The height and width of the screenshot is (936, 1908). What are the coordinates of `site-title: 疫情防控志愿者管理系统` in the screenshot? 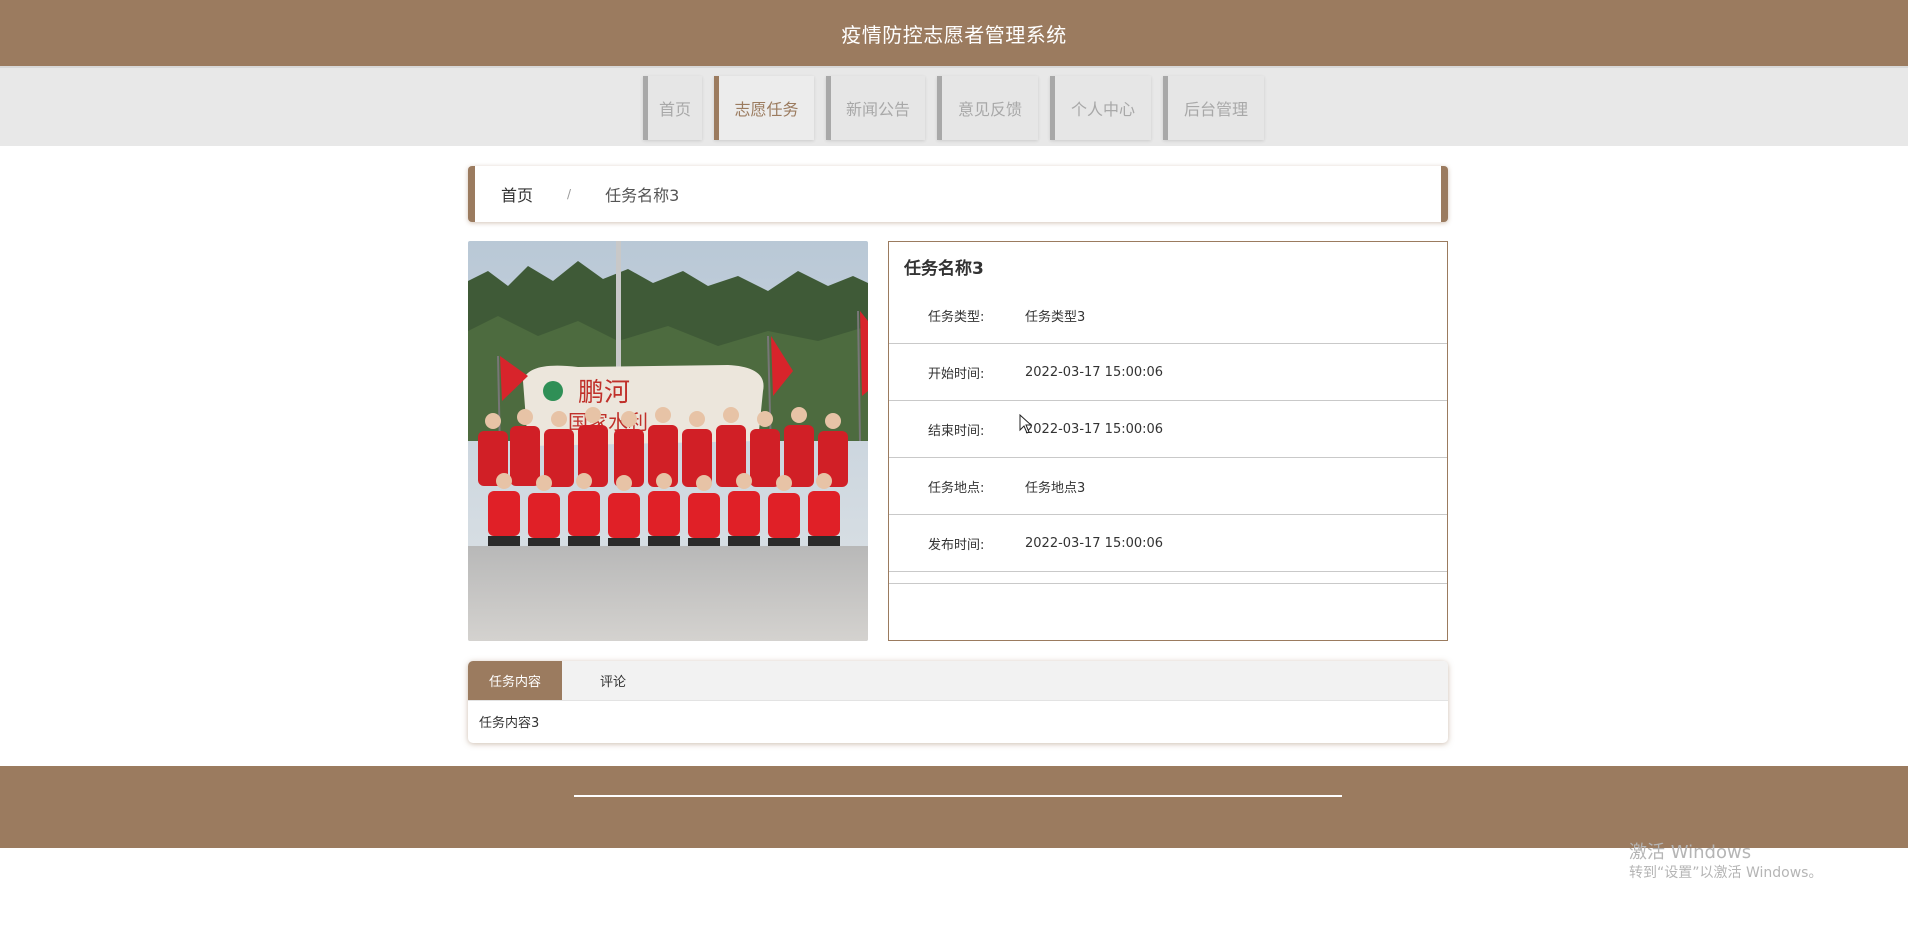 It's located at (954, 34).